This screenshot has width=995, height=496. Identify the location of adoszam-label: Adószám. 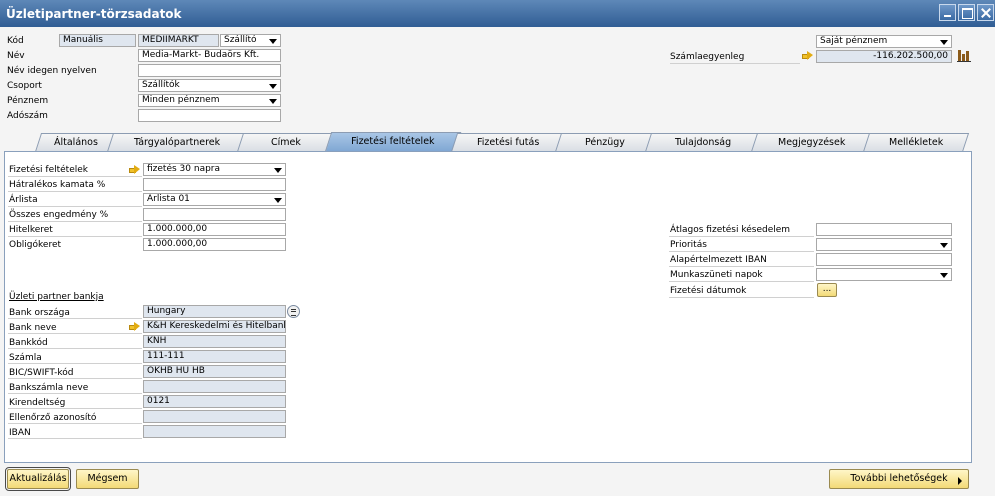
(27, 116).